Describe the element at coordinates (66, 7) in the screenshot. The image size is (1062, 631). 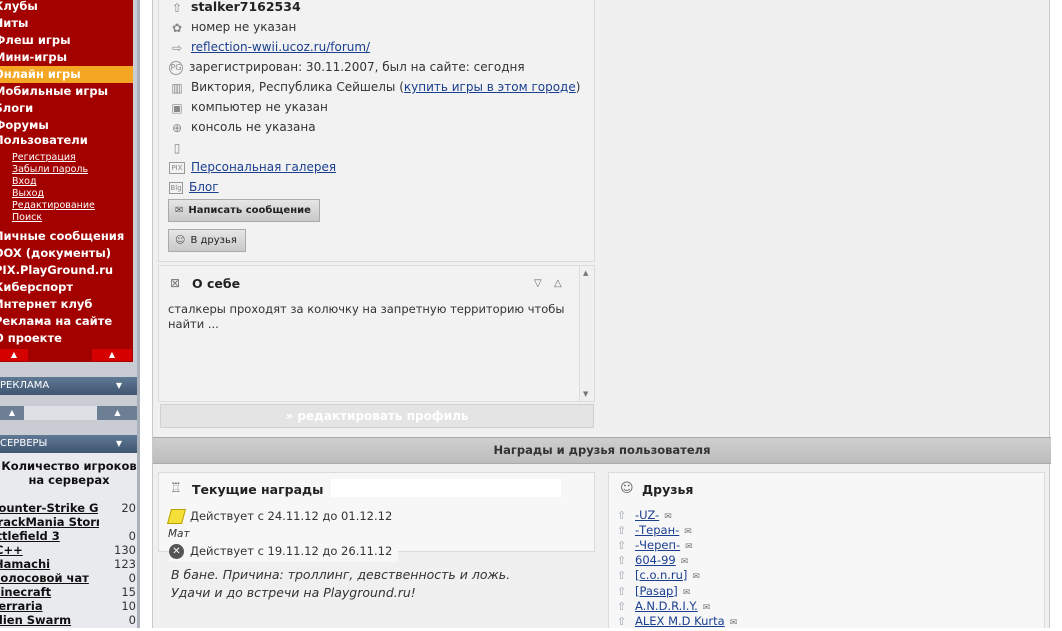
I see `nav-clubs: Клубы` at that location.